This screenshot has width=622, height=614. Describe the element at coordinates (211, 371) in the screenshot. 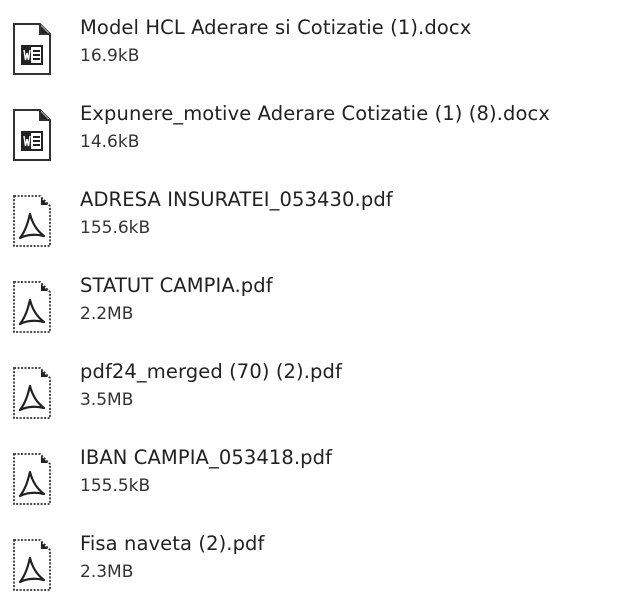

I see `file-name: pdf24_merged (70) (2).pdf` at that location.